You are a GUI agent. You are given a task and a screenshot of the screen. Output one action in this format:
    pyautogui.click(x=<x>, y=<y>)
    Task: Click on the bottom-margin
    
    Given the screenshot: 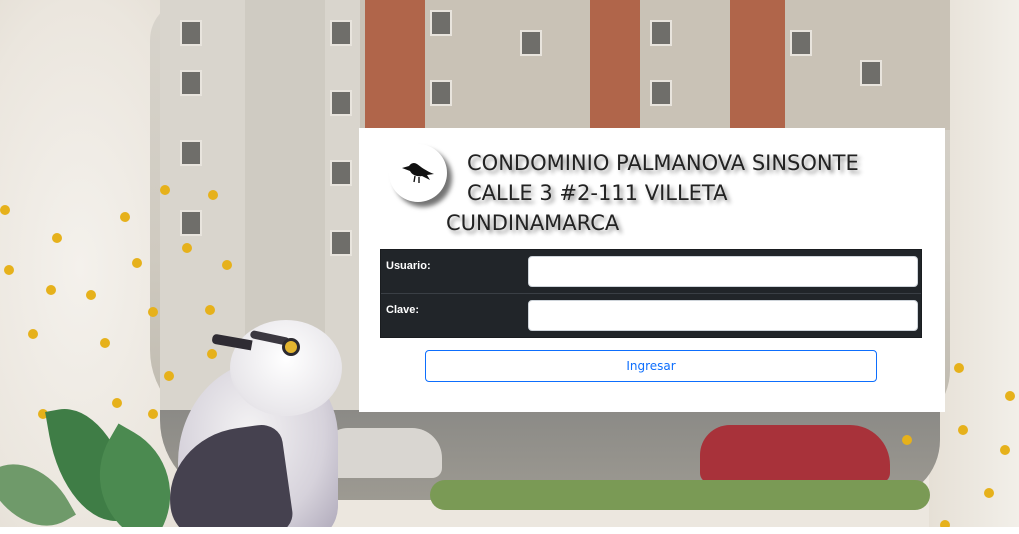 What is the action you would take?
    pyautogui.click(x=509, y=530)
    